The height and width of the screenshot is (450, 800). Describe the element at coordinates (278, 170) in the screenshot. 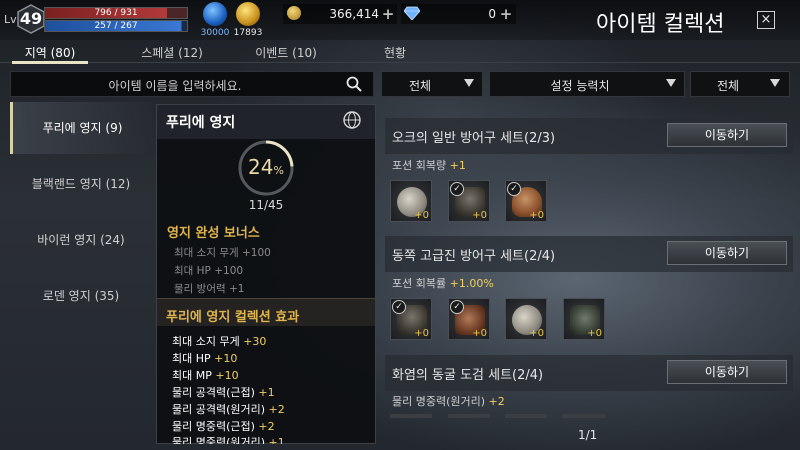

I see `progress-percent-symbol: %` at that location.